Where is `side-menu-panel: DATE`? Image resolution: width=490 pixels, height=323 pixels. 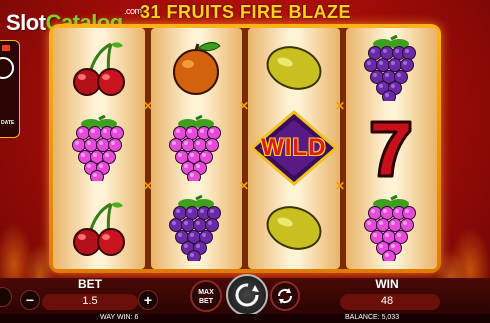 side-menu-panel: DATE is located at coordinates (10, 89).